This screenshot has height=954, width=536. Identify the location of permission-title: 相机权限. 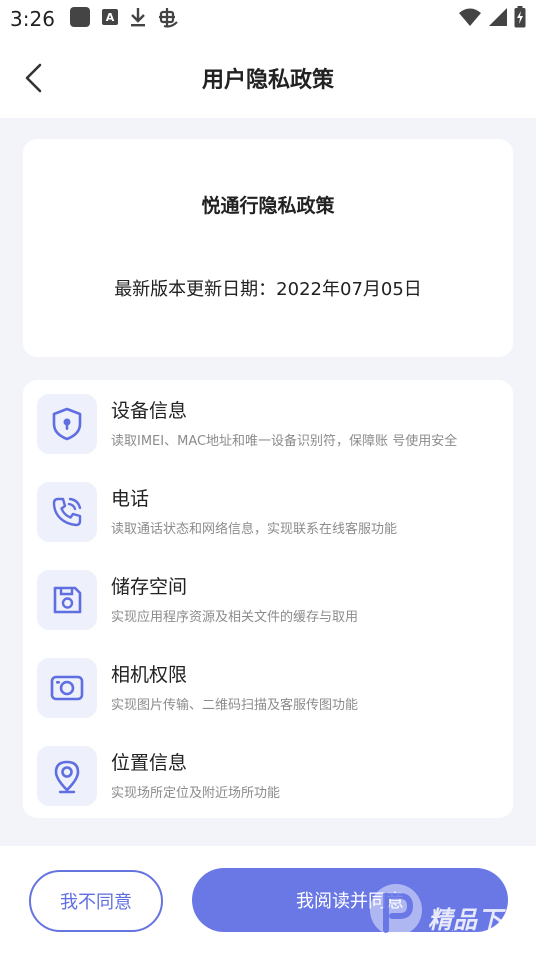
(149, 675).